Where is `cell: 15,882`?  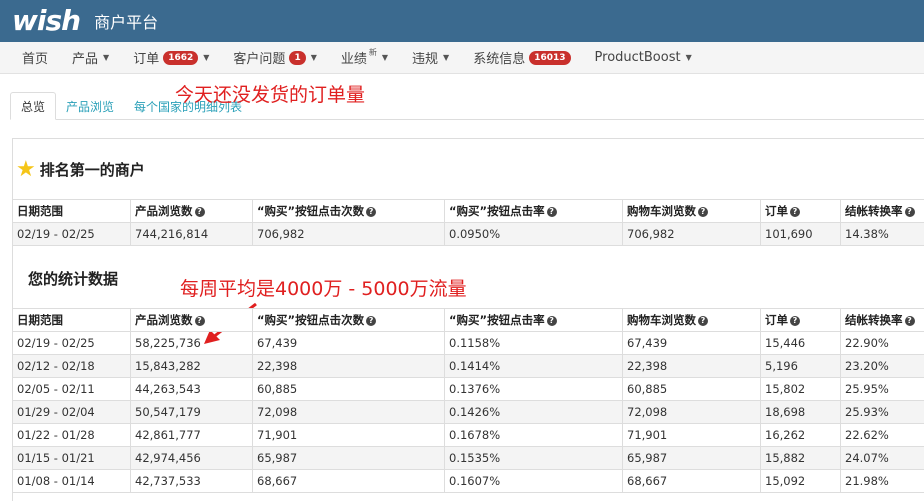
cell: 15,882 is located at coordinates (800, 458).